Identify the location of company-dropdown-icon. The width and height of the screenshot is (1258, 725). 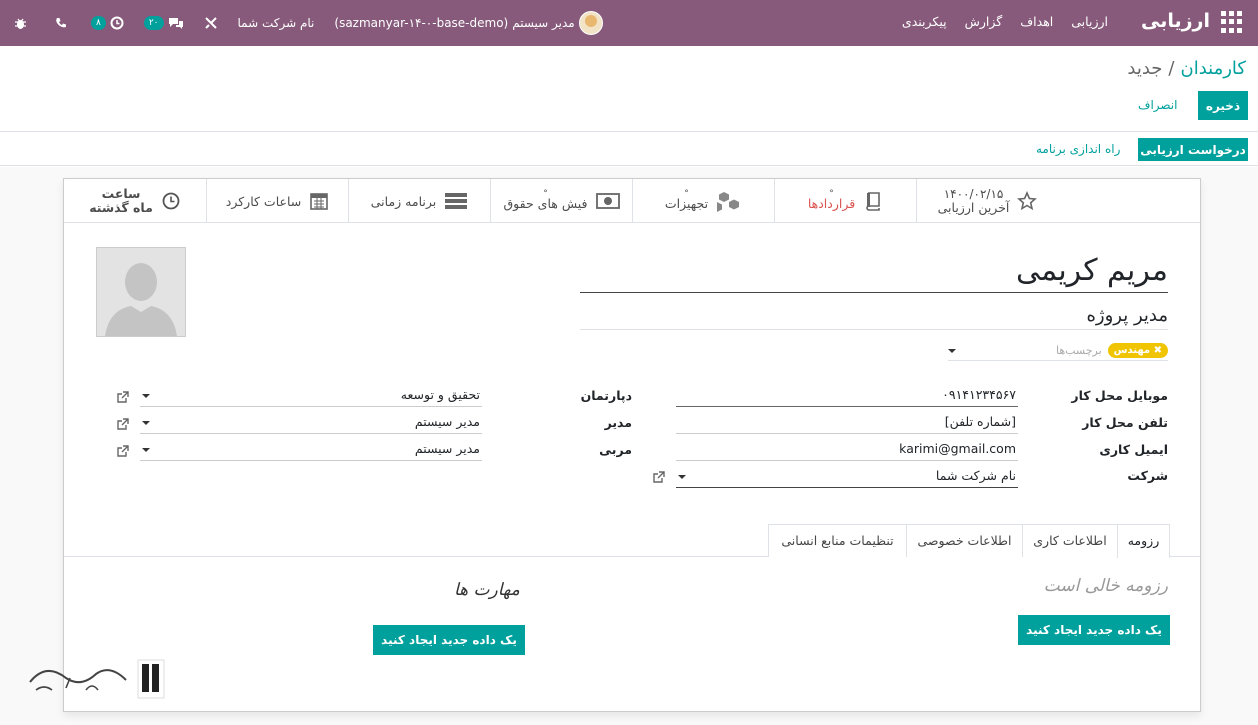
(682, 477).